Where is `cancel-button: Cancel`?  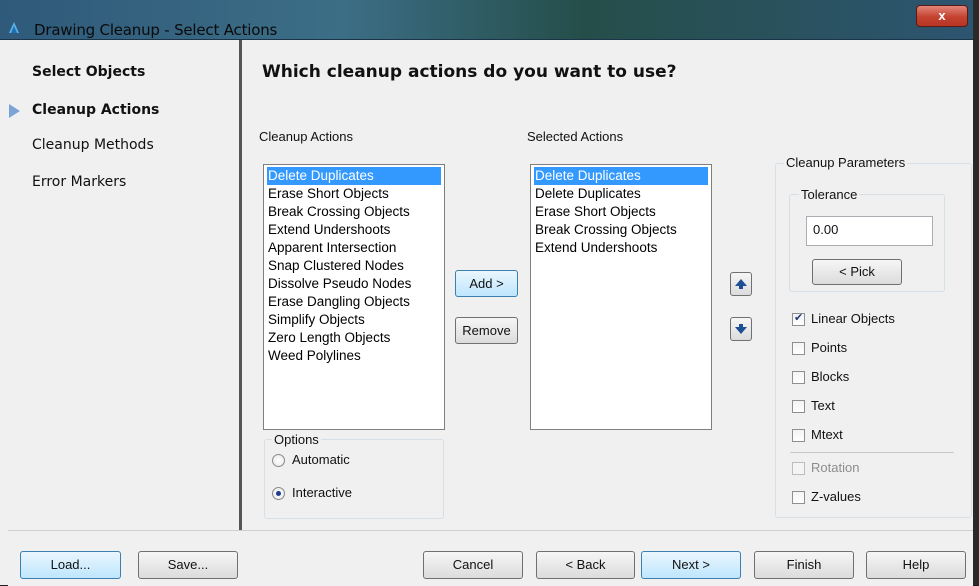
cancel-button: Cancel is located at coordinates (473, 565).